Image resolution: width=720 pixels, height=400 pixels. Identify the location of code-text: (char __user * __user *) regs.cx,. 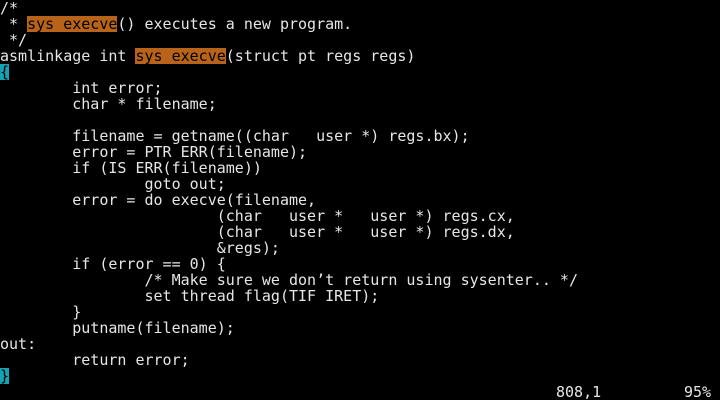
(257, 216).